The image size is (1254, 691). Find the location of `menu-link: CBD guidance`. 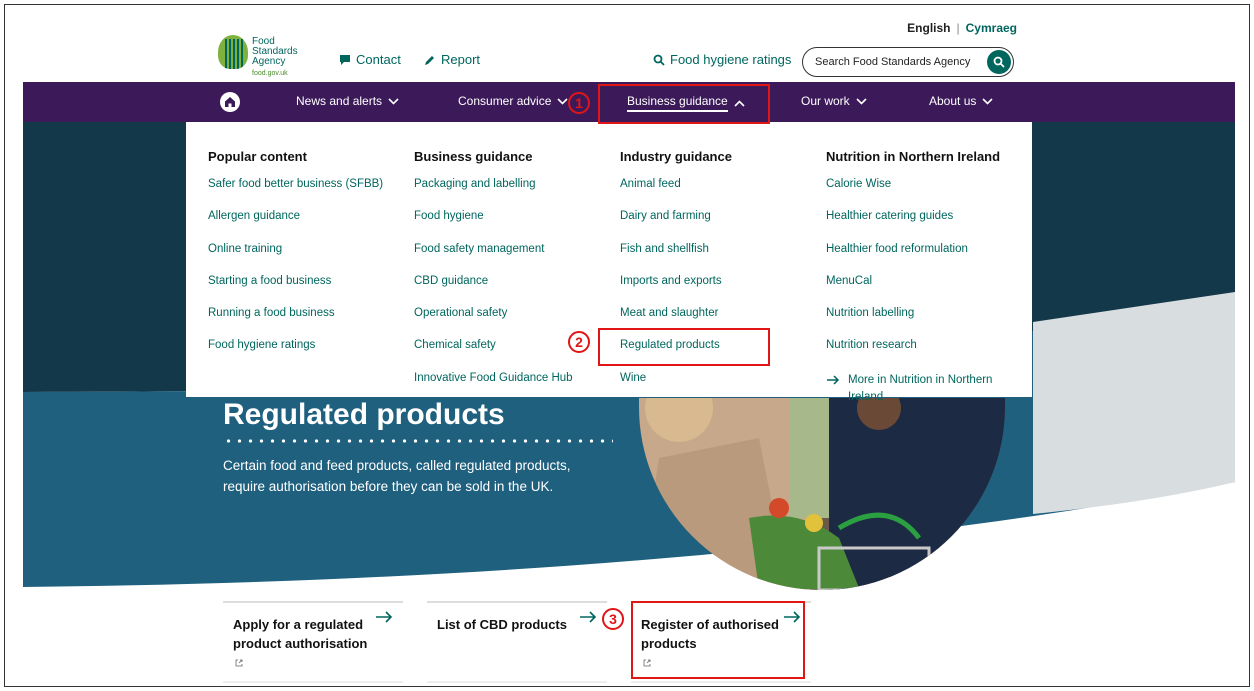

menu-link: CBD guidance is located at coordinates (493, 291).